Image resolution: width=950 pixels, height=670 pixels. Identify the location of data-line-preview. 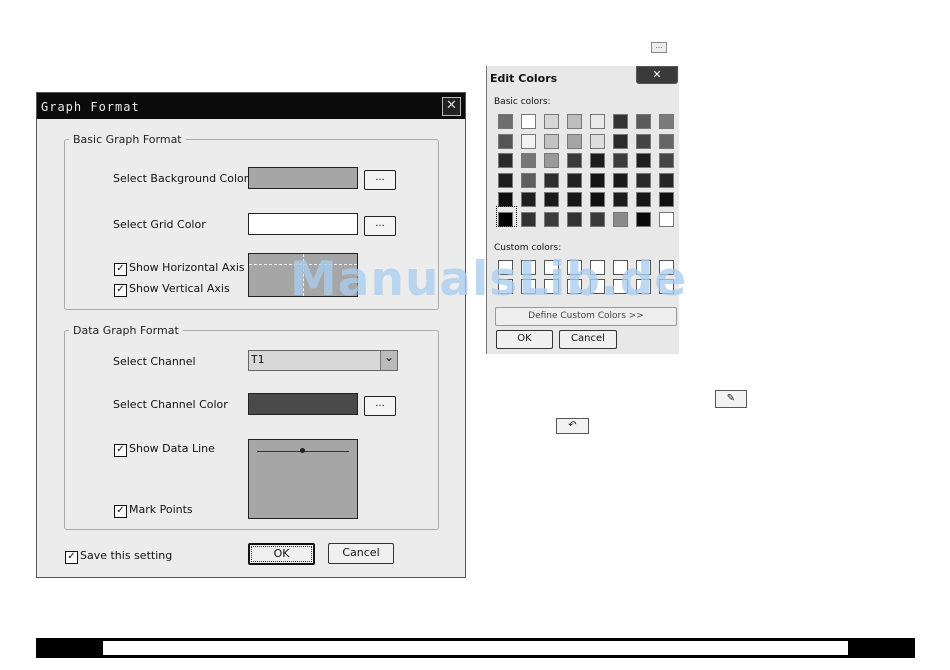
(303, 479).